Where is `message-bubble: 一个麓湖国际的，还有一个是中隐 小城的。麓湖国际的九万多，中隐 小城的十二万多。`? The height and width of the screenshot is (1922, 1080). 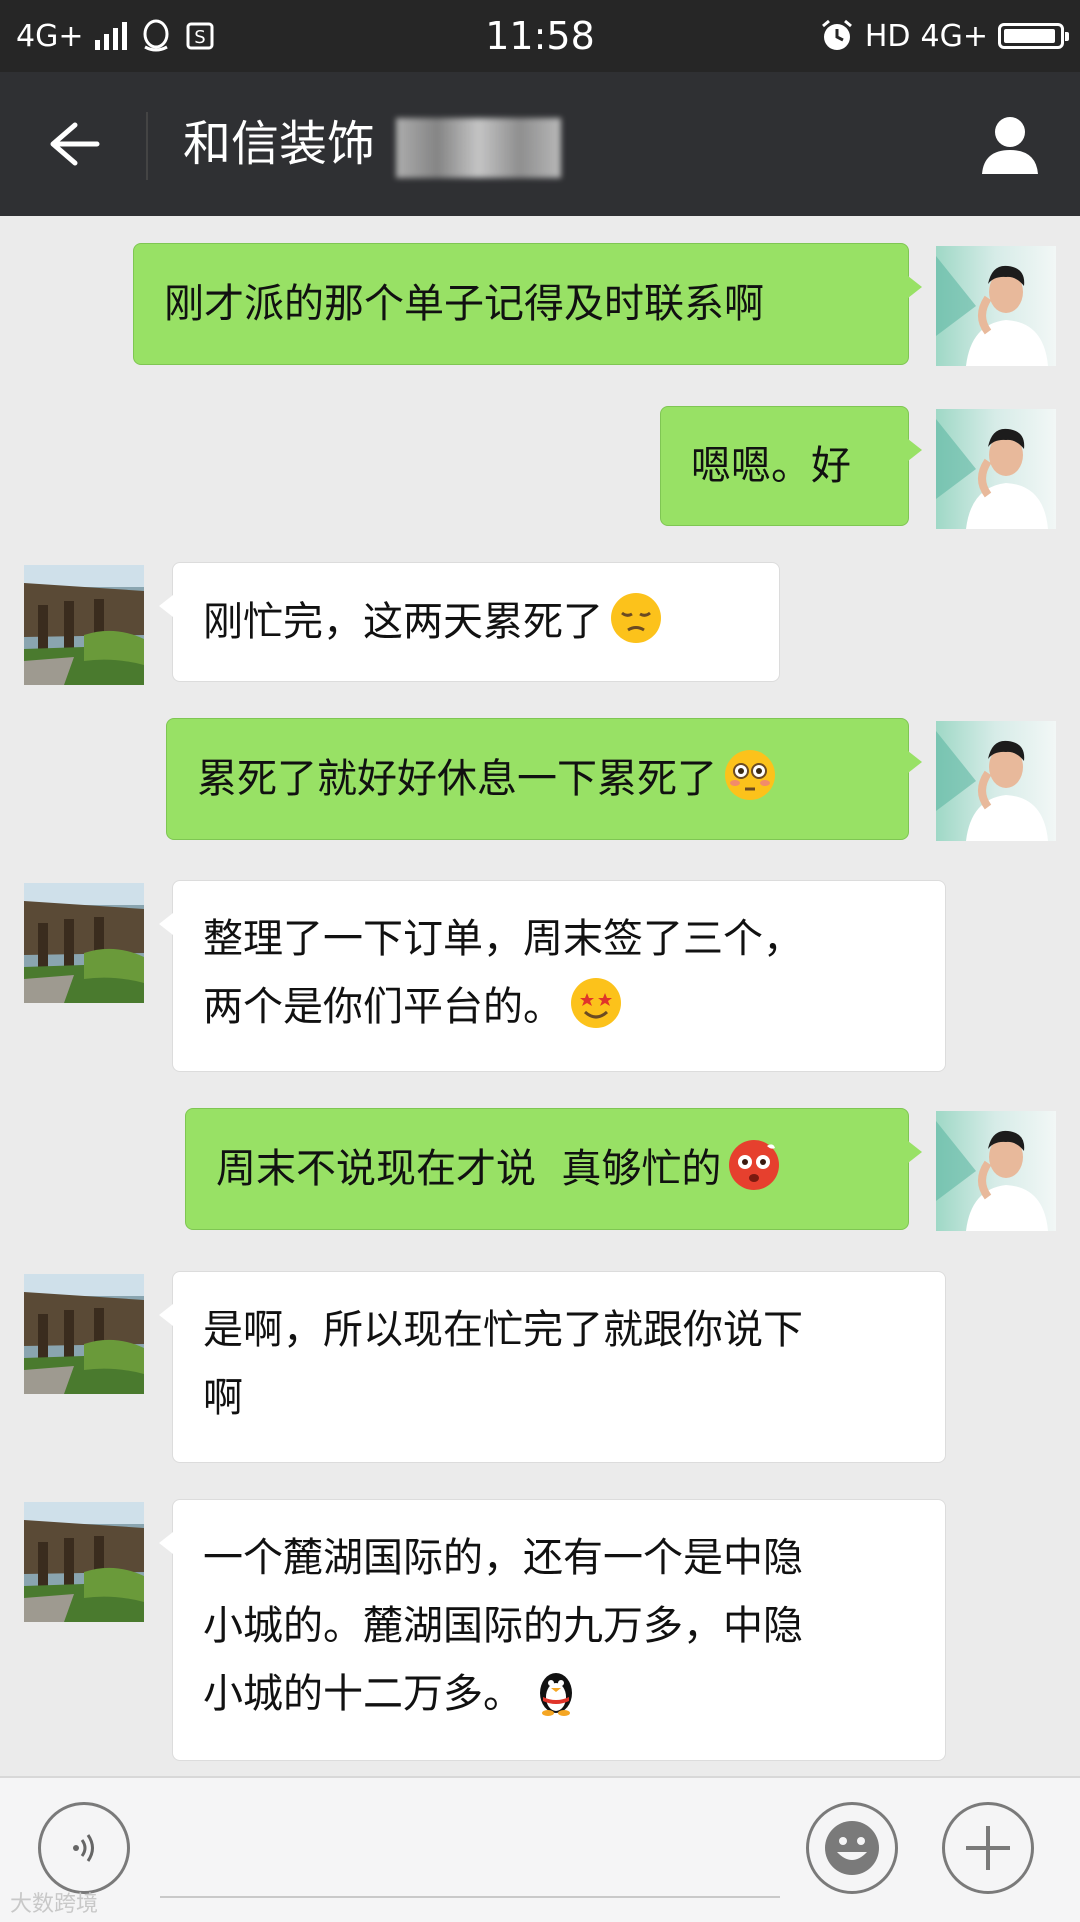
message-bubble: 一个麓湖国际的，还有一个是中隐 小城的。麓湖国际的九万多，中隐 小城的十二万多。 is located at coordinates (552, 1630).